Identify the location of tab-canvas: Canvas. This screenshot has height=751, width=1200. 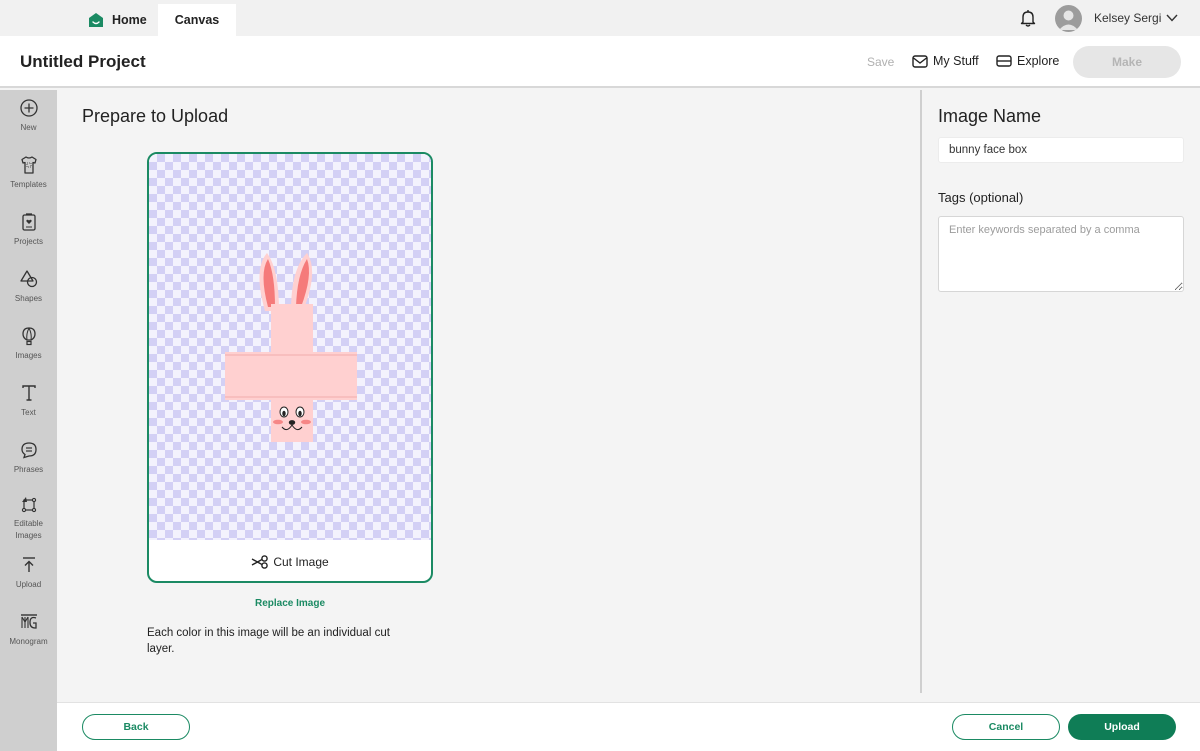
(197, 20).